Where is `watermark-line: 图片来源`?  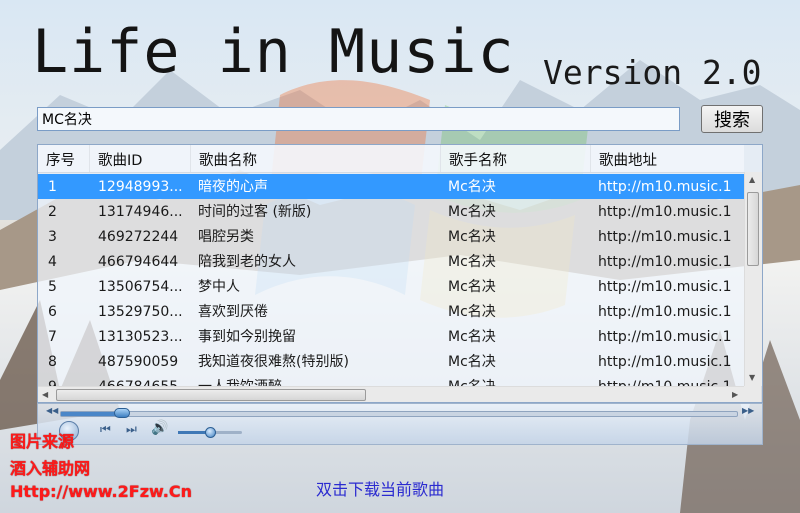 watermark-line: 图片来源 is located at coordinates (42, 441).